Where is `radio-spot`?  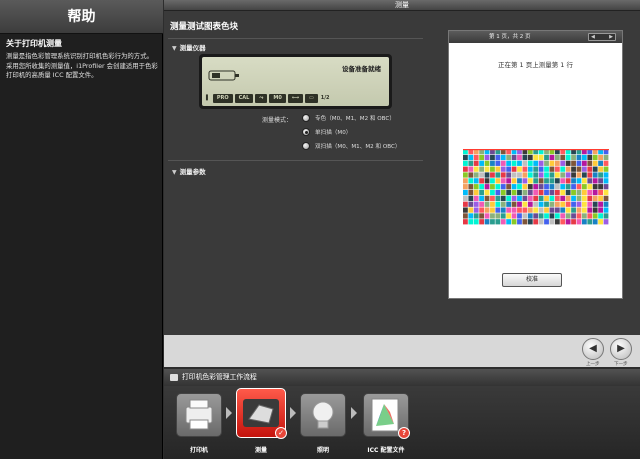 radio-spot is located at coordinates (306, 118).